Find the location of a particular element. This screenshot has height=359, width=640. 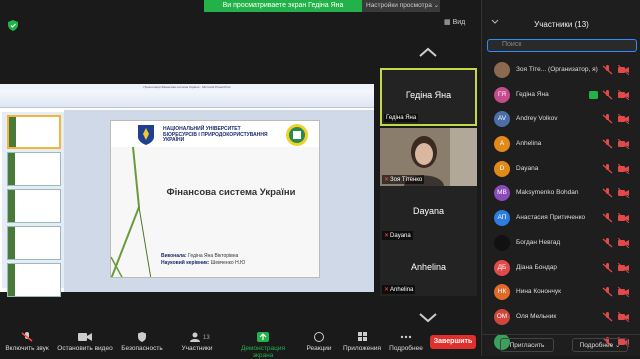

participant-row: Богдан Невгад is located at coordinates (561, 243).